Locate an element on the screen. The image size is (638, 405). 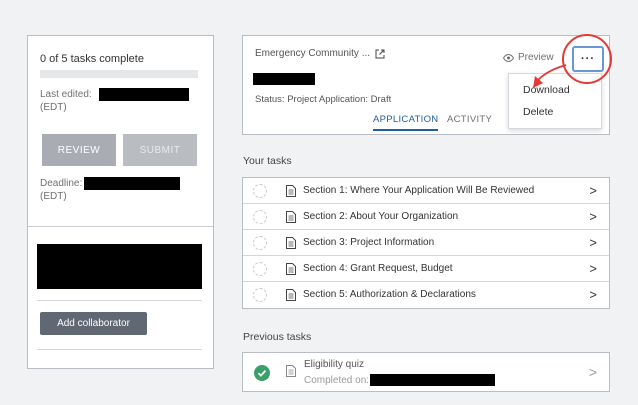
last-edited-label: Last edited: is located at coordinates (66, 95).